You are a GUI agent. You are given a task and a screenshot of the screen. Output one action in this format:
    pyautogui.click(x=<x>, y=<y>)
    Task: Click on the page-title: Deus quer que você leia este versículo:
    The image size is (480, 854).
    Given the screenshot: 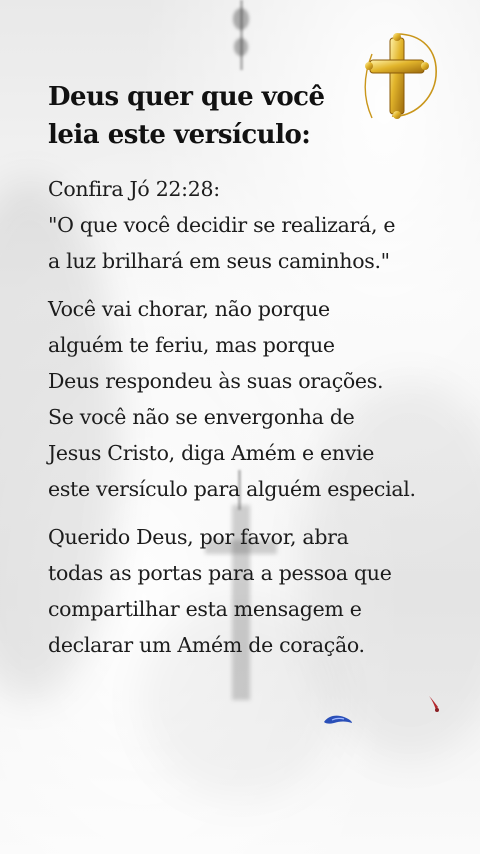 What is the action you would take?
    pyautogui.click(x=186, y=116)
    